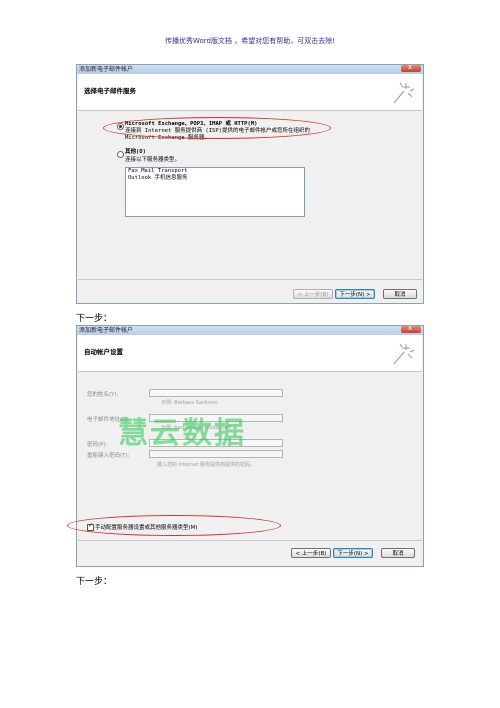  I want to click on document-header: 传播优秀Word版文档 ，希望对您有帮助，可双击去除!, so click(250, 41).